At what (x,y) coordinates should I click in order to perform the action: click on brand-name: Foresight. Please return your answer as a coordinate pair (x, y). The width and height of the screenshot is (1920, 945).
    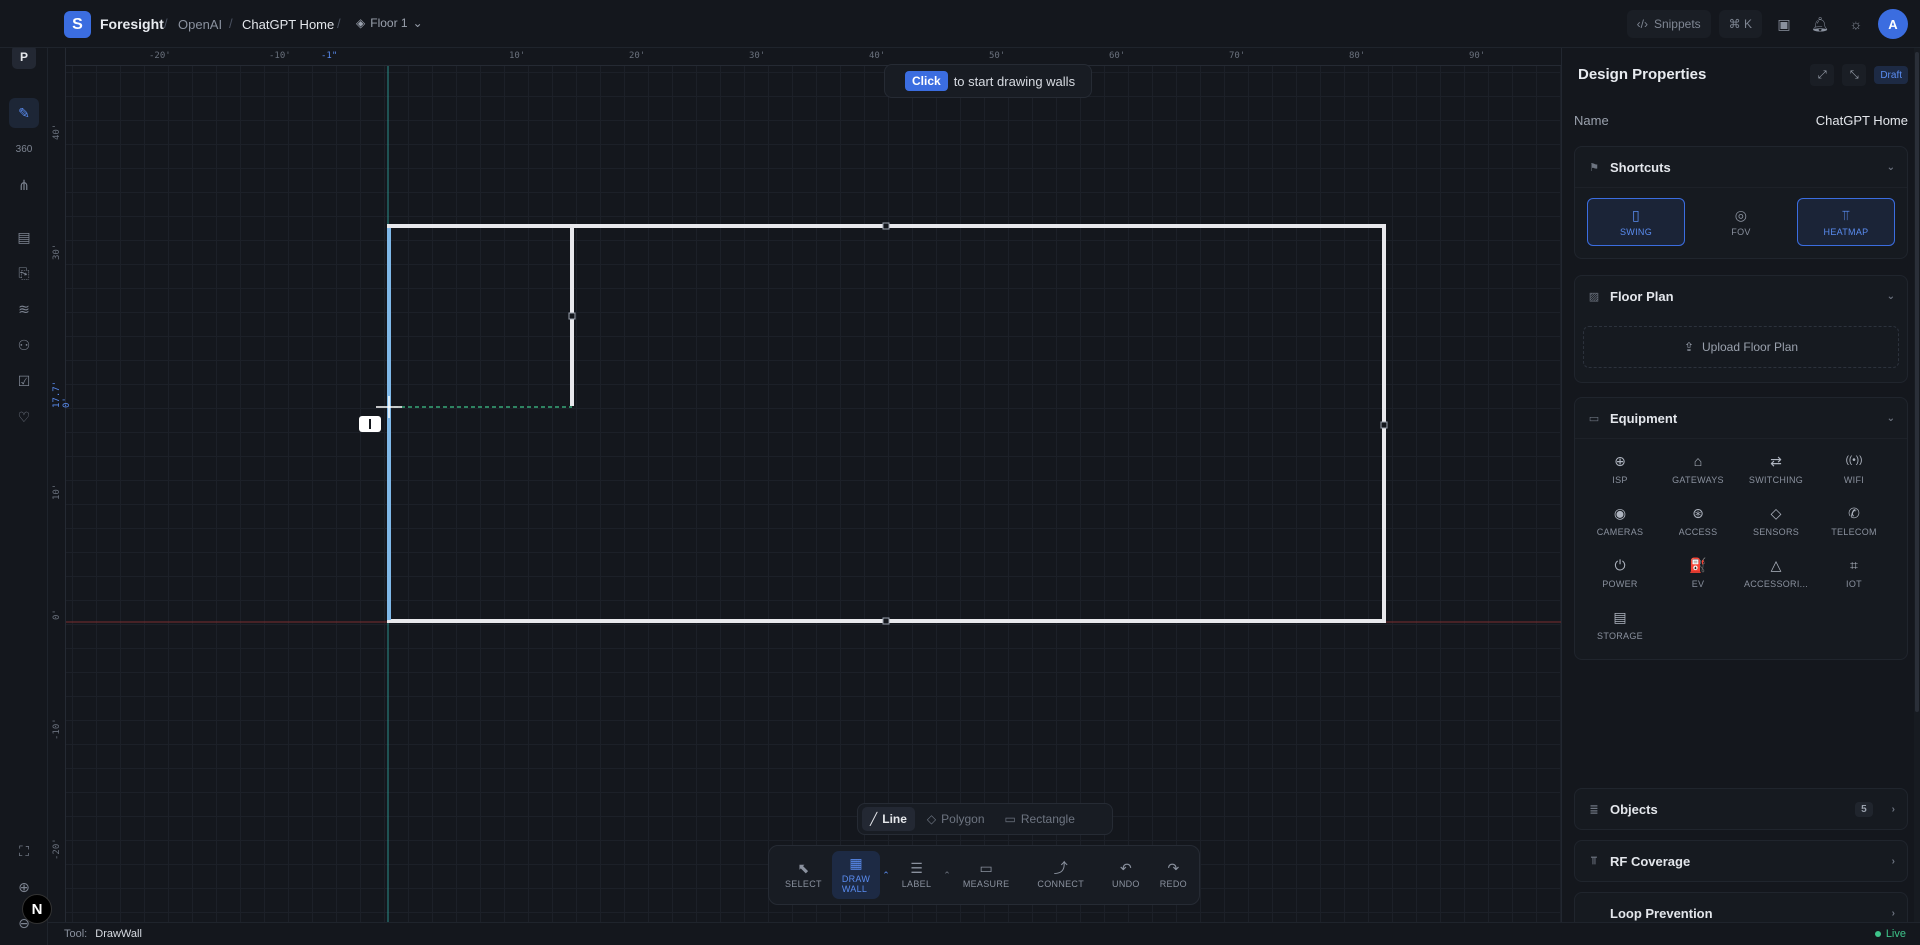
    Looking at the image, I should click on (132, 24).